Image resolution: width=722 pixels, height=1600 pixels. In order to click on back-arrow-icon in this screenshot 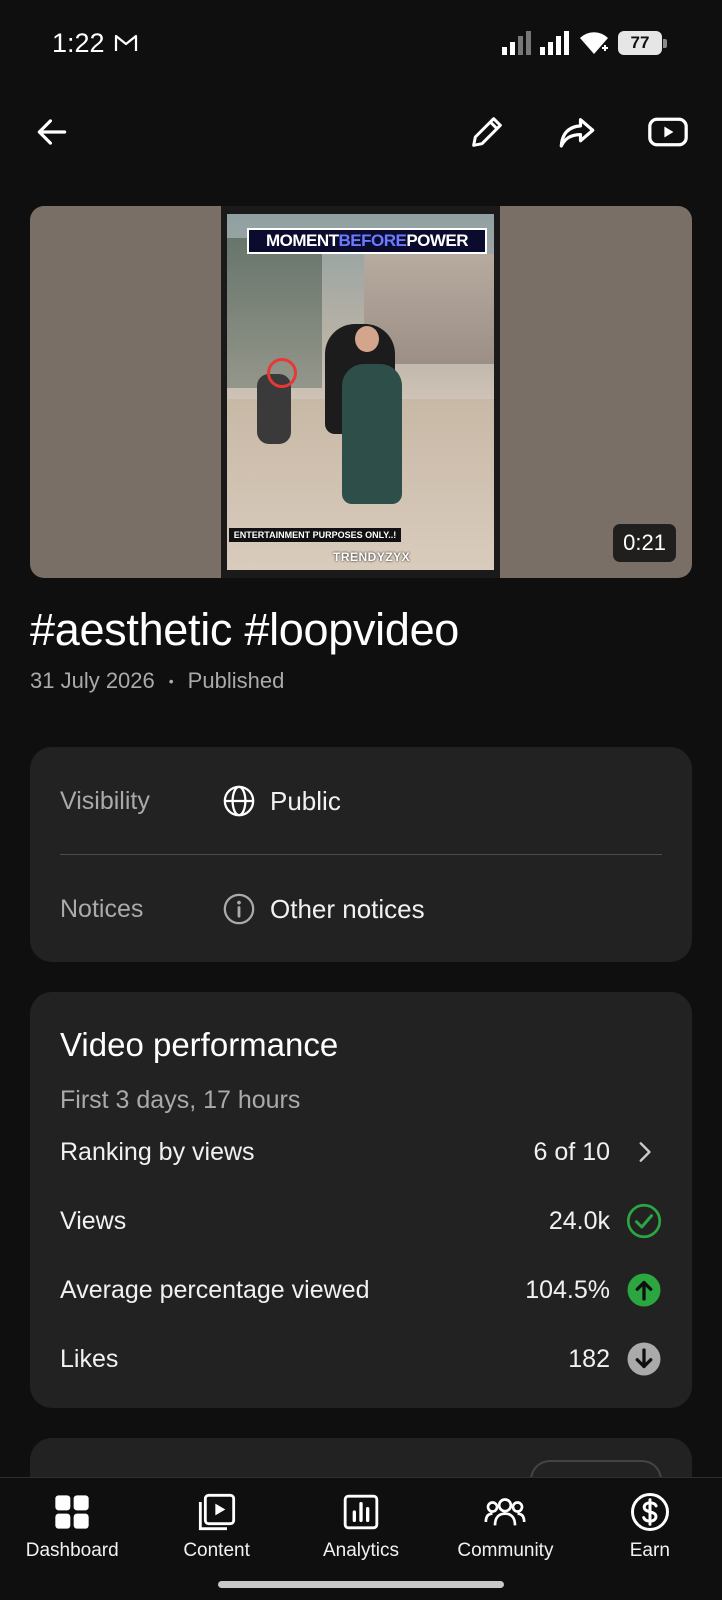, I will do `click(52, 132)`.